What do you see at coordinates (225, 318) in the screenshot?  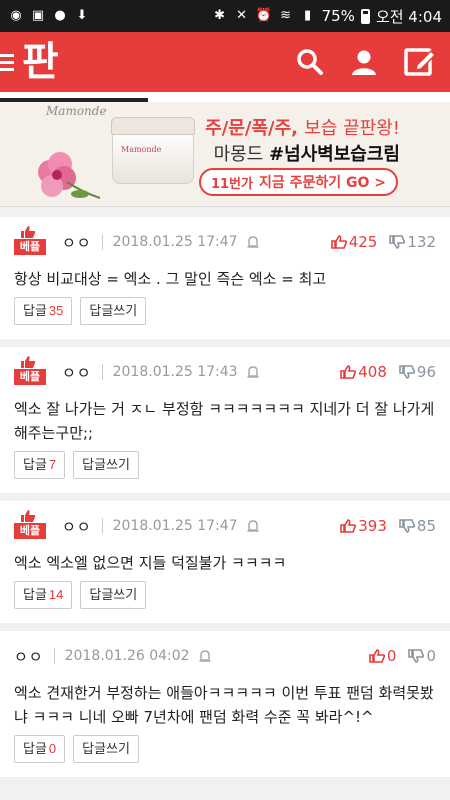 I see `comment-actions: 답글 35 답글쓰기` at bounding box center [225, 318].